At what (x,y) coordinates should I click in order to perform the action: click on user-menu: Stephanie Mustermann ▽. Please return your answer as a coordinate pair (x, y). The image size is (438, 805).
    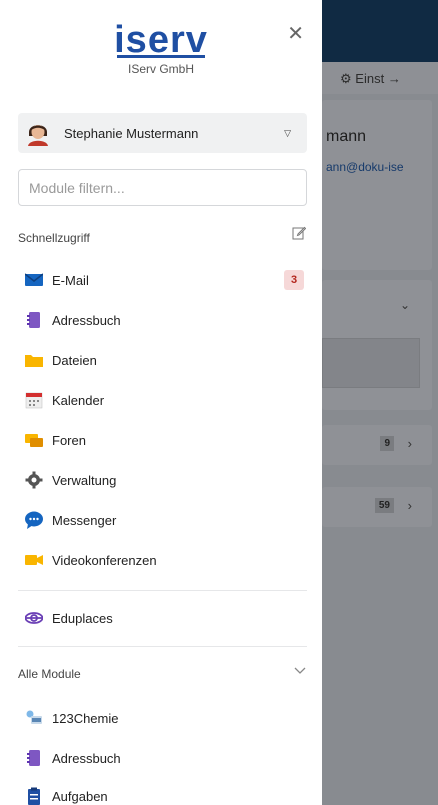
    Looking at the image, I should click on (162, 133).